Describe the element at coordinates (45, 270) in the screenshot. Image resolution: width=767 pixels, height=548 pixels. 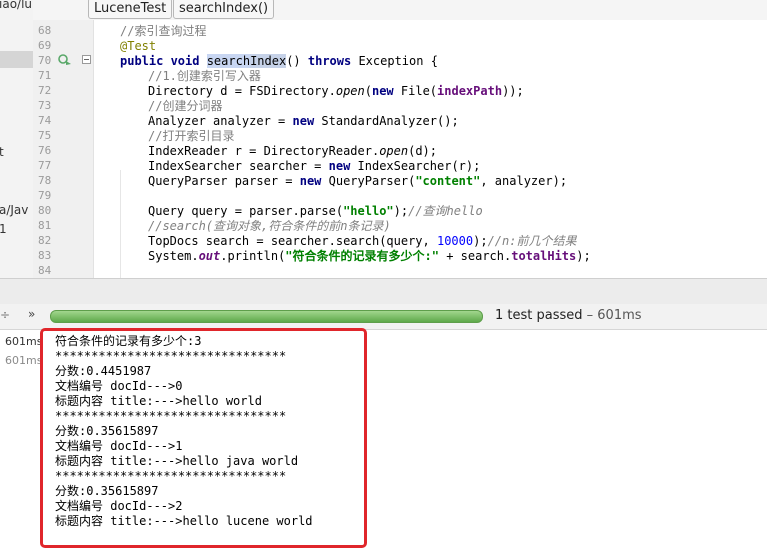
I see `line-number: 84` at that location.